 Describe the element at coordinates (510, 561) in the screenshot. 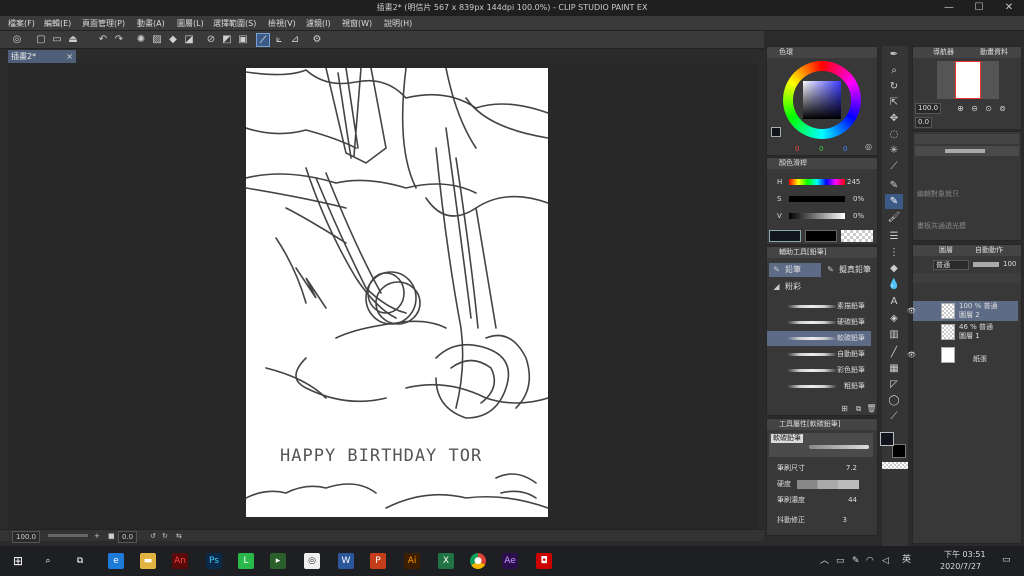

I see `after-effects-icon: Ae` at that location.